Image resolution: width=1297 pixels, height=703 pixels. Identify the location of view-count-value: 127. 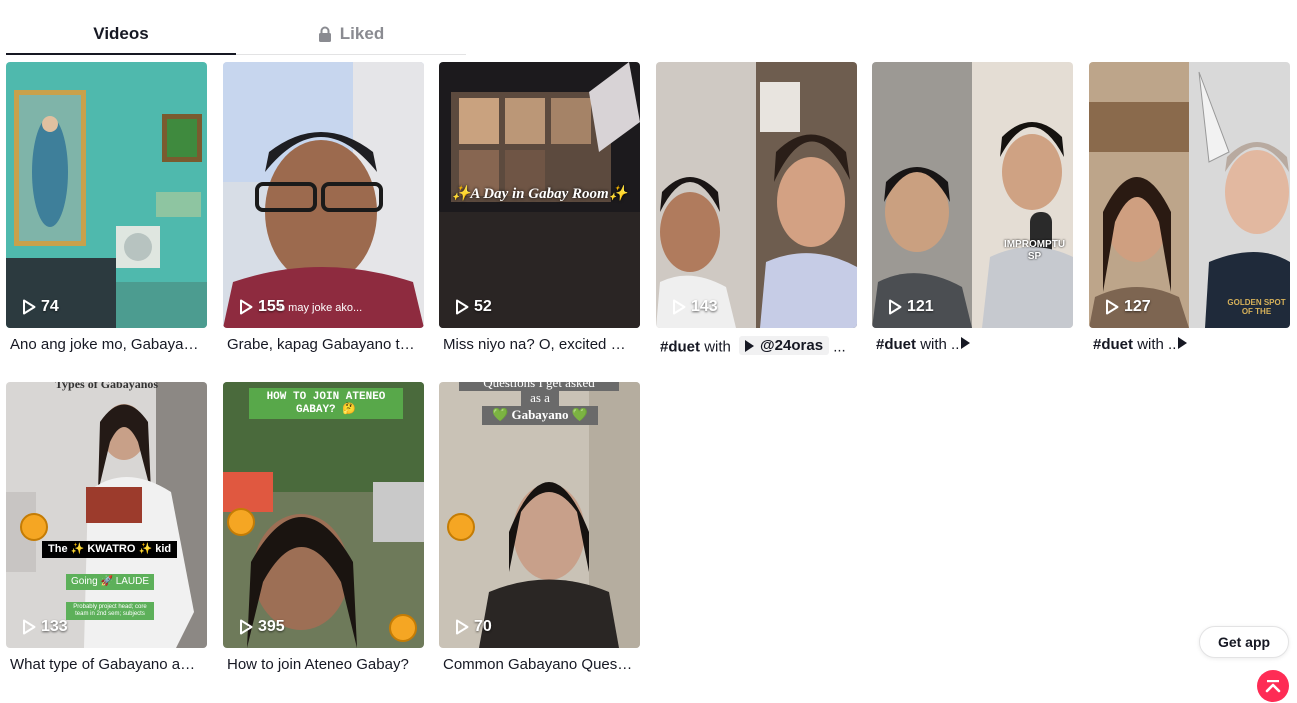
(1137, 306).